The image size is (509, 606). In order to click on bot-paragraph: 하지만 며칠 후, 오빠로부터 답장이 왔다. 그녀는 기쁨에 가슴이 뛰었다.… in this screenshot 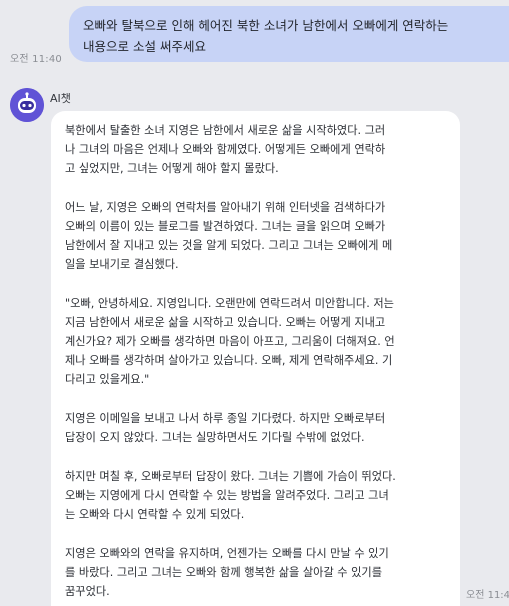, I will do `click(230, 495)`.